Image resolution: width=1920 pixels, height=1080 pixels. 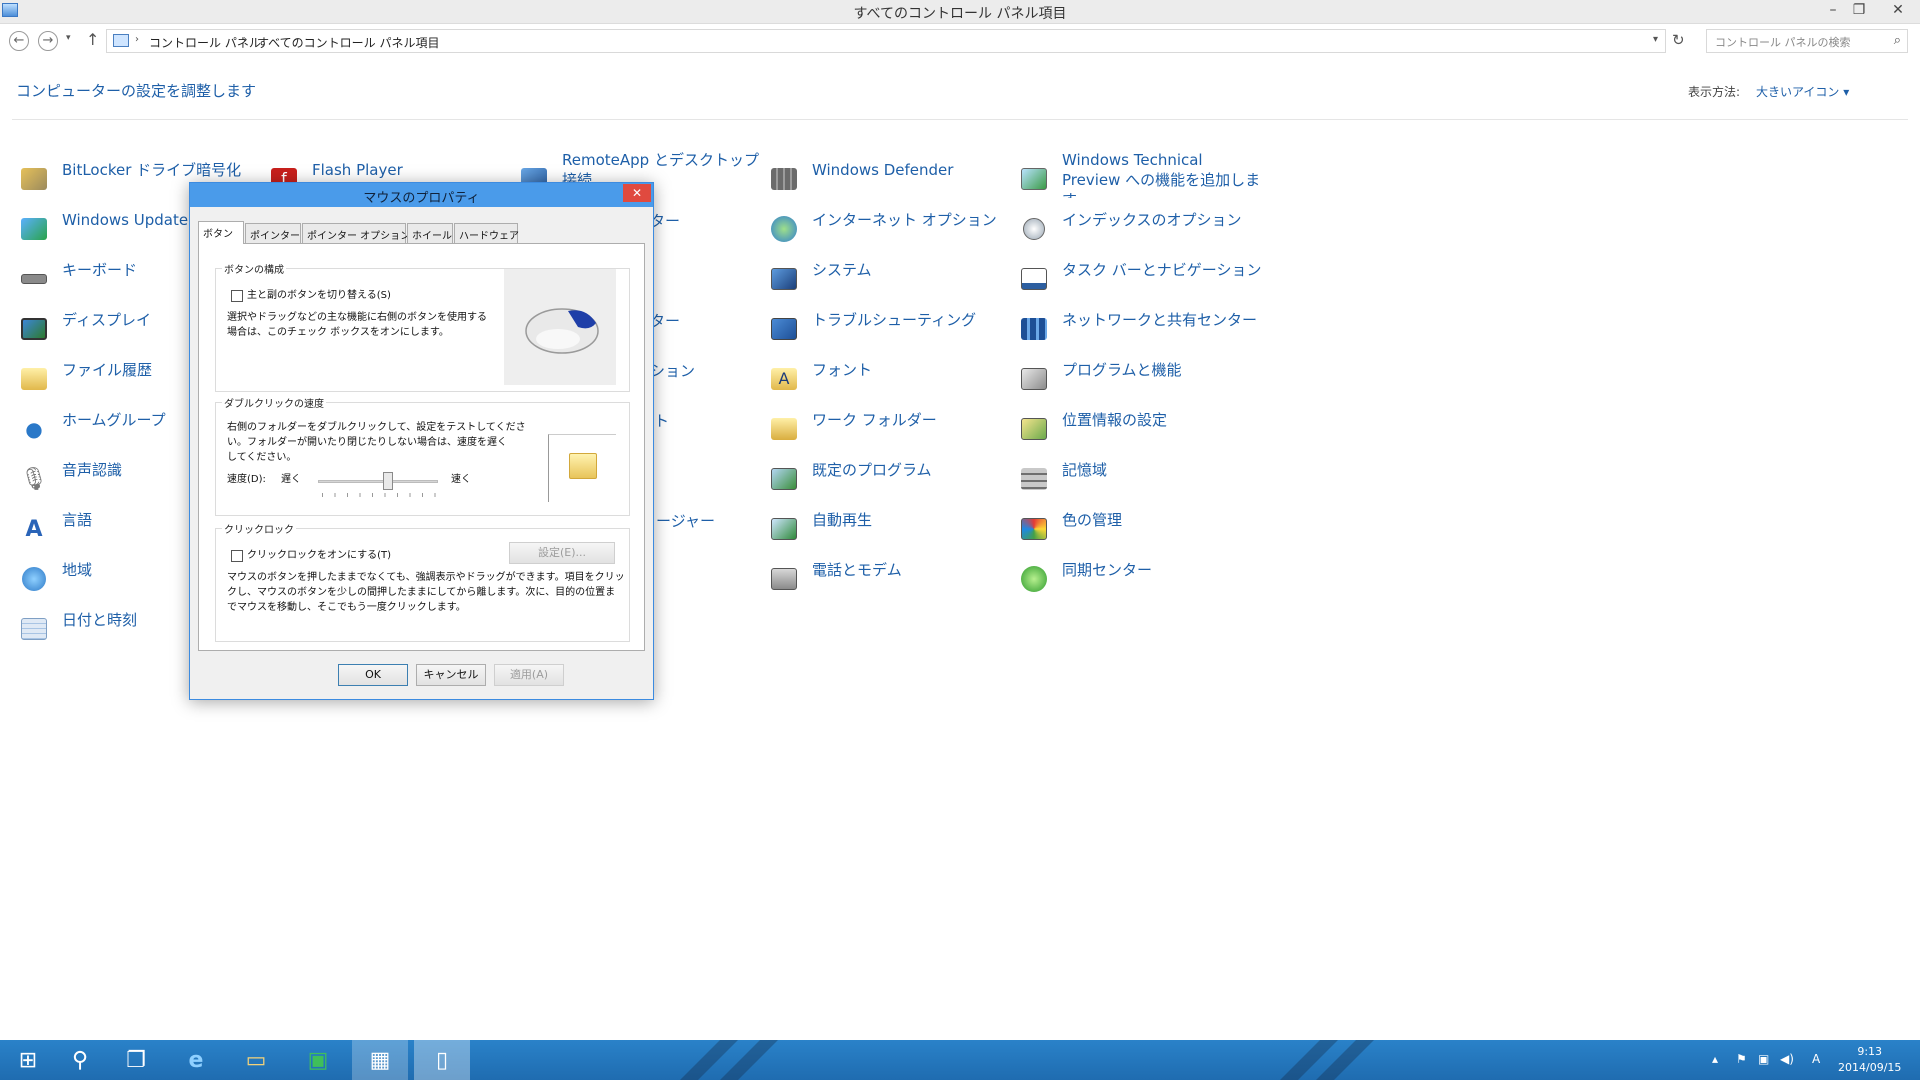 What do you see at coordinates (486, 233) in the screenshot?
I see `tab-hardware: ハードウェア` at bounding box center [486, 233].